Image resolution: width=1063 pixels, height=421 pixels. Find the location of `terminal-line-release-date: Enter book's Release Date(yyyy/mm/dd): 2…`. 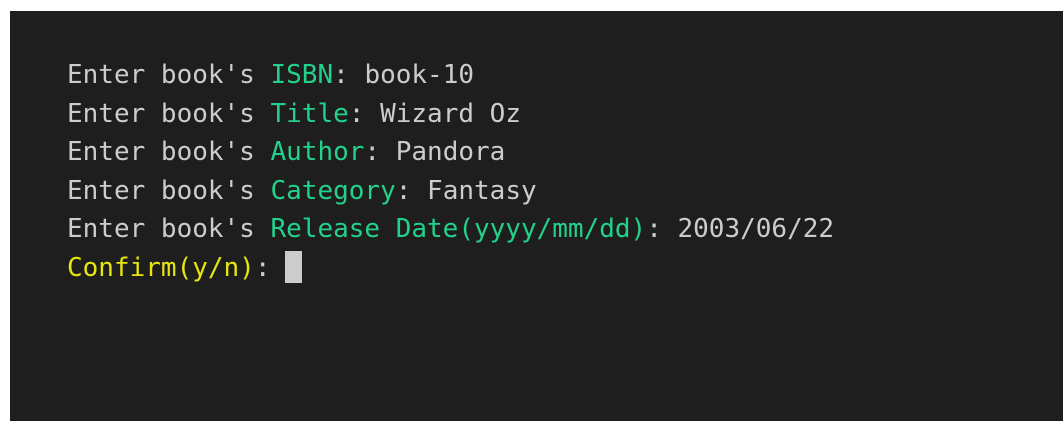

terminal-line-release-date: Enter book's Release Date(yyyy/mm/dd): 2… is located at coordinates (565, 229).